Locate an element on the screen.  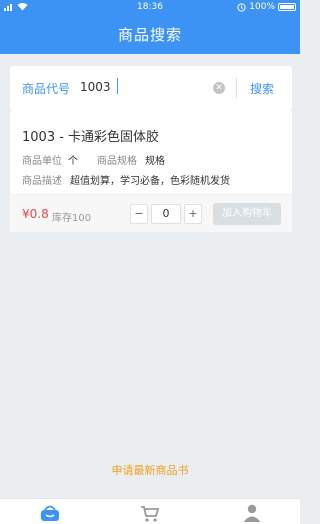
basket-icon is located at coordinates (50, 513).